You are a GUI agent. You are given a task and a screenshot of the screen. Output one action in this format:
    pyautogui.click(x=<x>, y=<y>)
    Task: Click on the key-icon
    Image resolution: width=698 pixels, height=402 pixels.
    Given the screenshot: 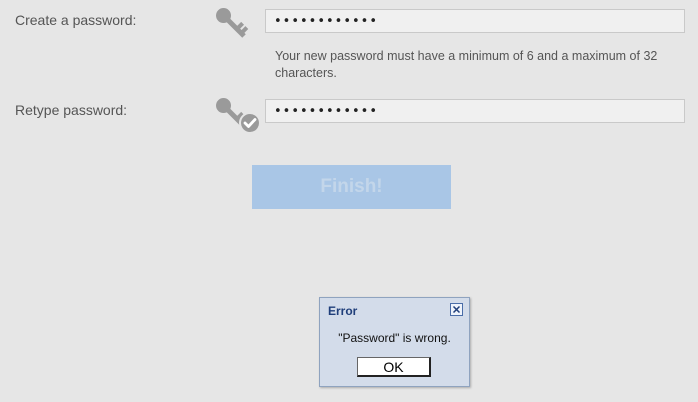 What is the action you would take?
    pyautogui.click(x=232, y=26)
    